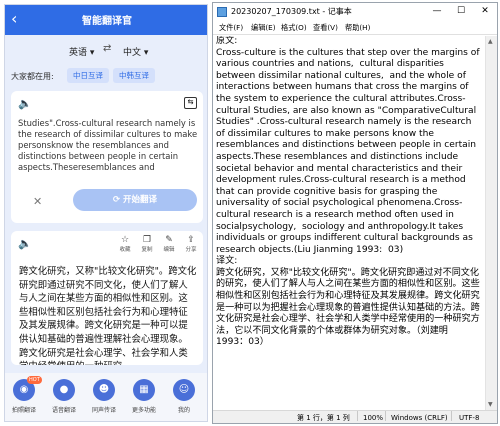  Describe the element at coordinates (231, 28) in the screenshot. I see `menu-file: 文件(F)` at that location.